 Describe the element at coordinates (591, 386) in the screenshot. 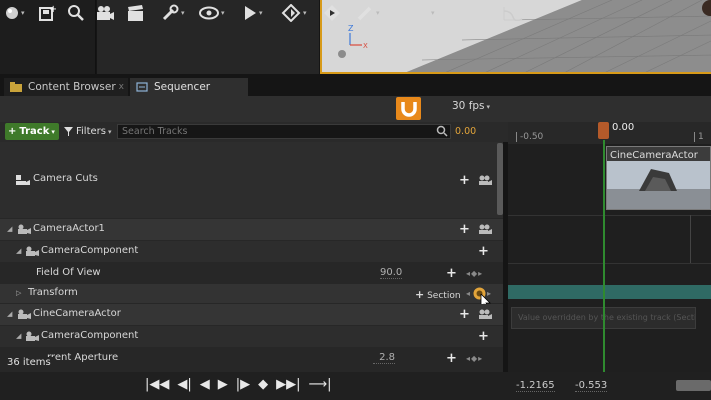

I see `view-range-end: -0.553` at that location.